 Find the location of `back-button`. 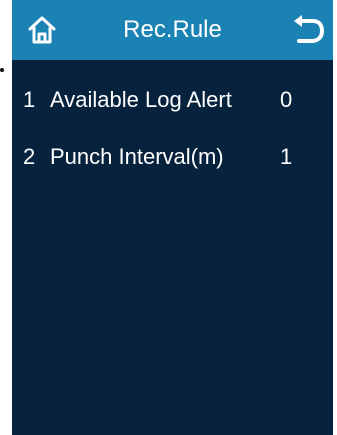

back-button is located at coordinates (307, 30).